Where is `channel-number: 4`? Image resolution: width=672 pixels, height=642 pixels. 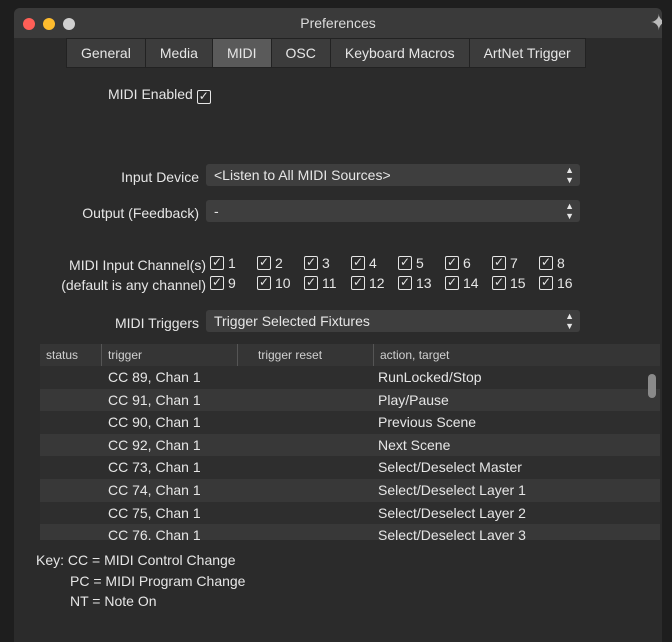 channel-number: 4 is located at coordinates (373, 263).